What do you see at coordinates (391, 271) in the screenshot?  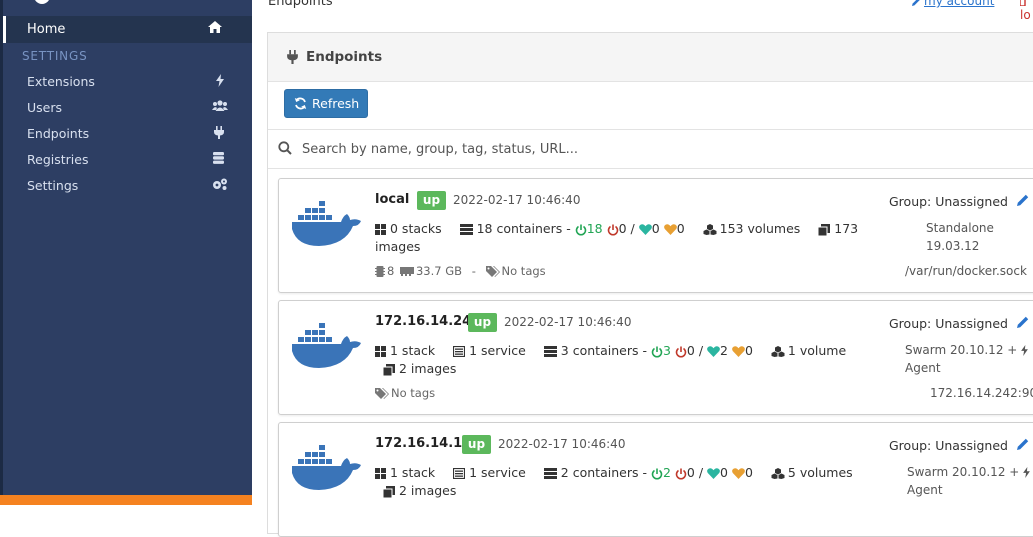 I see `cpu-count: 8` at bounding box center [391, 271].